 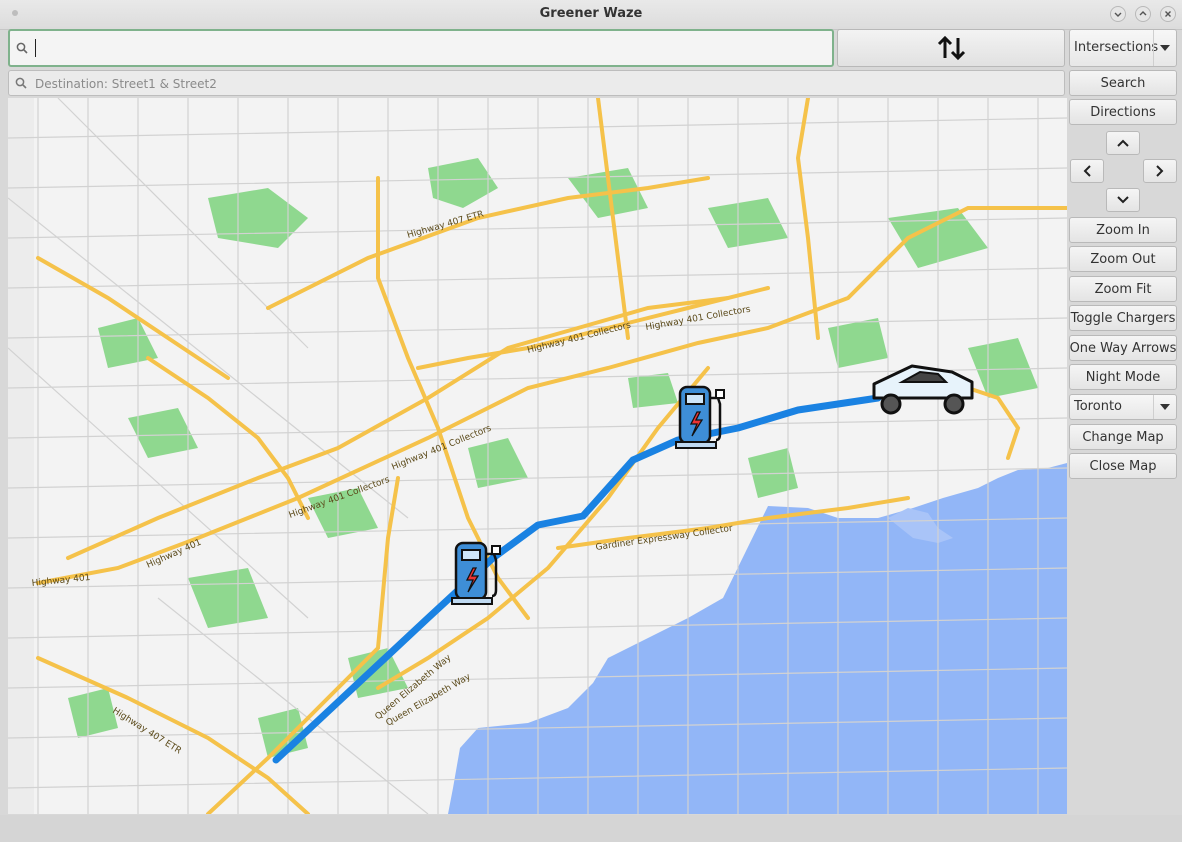 I want to click on swap-directions-button, so click(x=951, y=48).